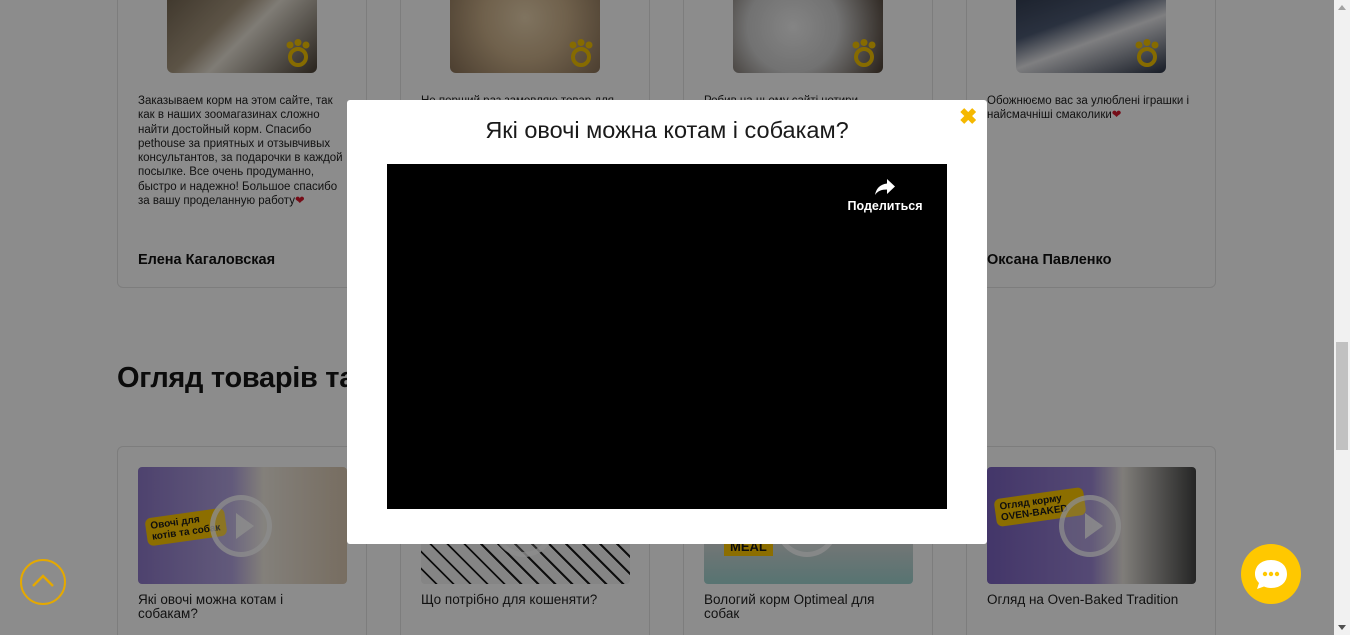 Image resolution: width=1350 pixels, height=635 pixels. Describe the element at coordinates (1342, 317) in the screenshot. I see `vertical-scrollbar` at that location.